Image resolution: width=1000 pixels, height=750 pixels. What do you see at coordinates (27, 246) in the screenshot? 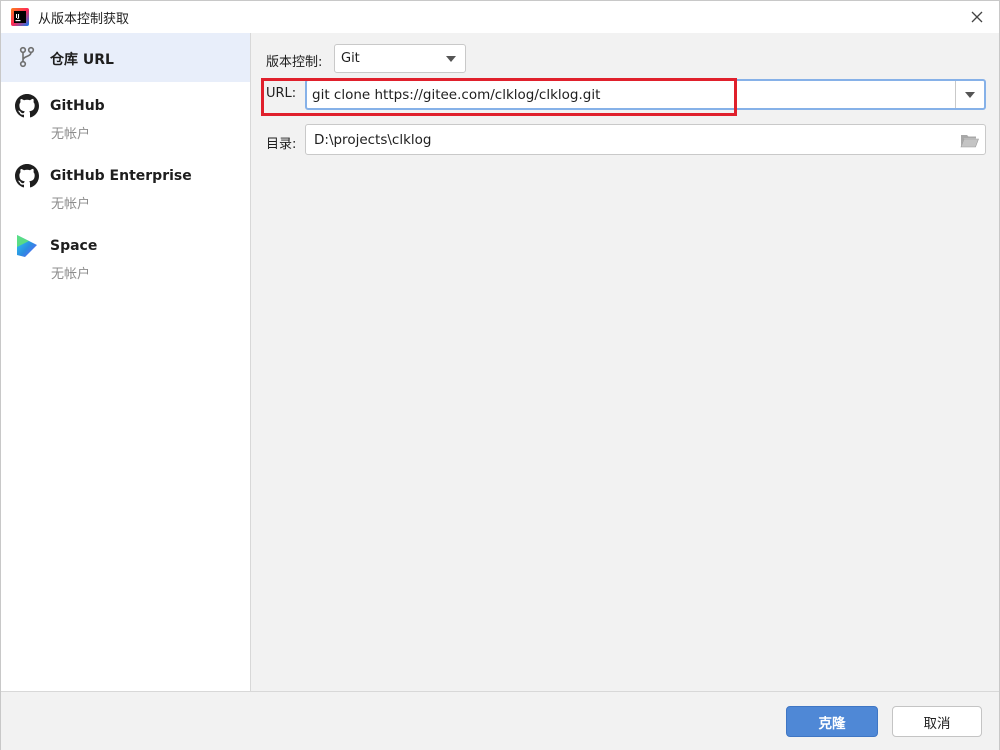
I see `space-icon` at bounding box center [27, 246].